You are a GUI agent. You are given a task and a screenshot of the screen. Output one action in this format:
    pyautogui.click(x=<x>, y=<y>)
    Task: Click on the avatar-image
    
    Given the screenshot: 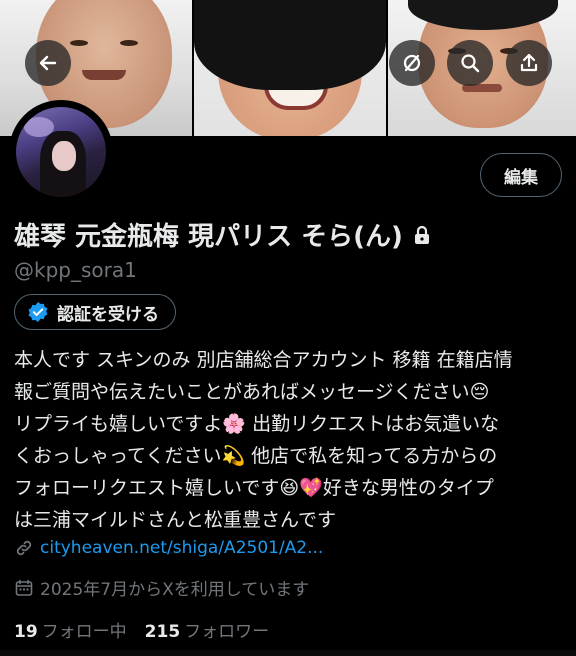 What is the action you would take?
    pyautogui.click(x=61, y=152)
    